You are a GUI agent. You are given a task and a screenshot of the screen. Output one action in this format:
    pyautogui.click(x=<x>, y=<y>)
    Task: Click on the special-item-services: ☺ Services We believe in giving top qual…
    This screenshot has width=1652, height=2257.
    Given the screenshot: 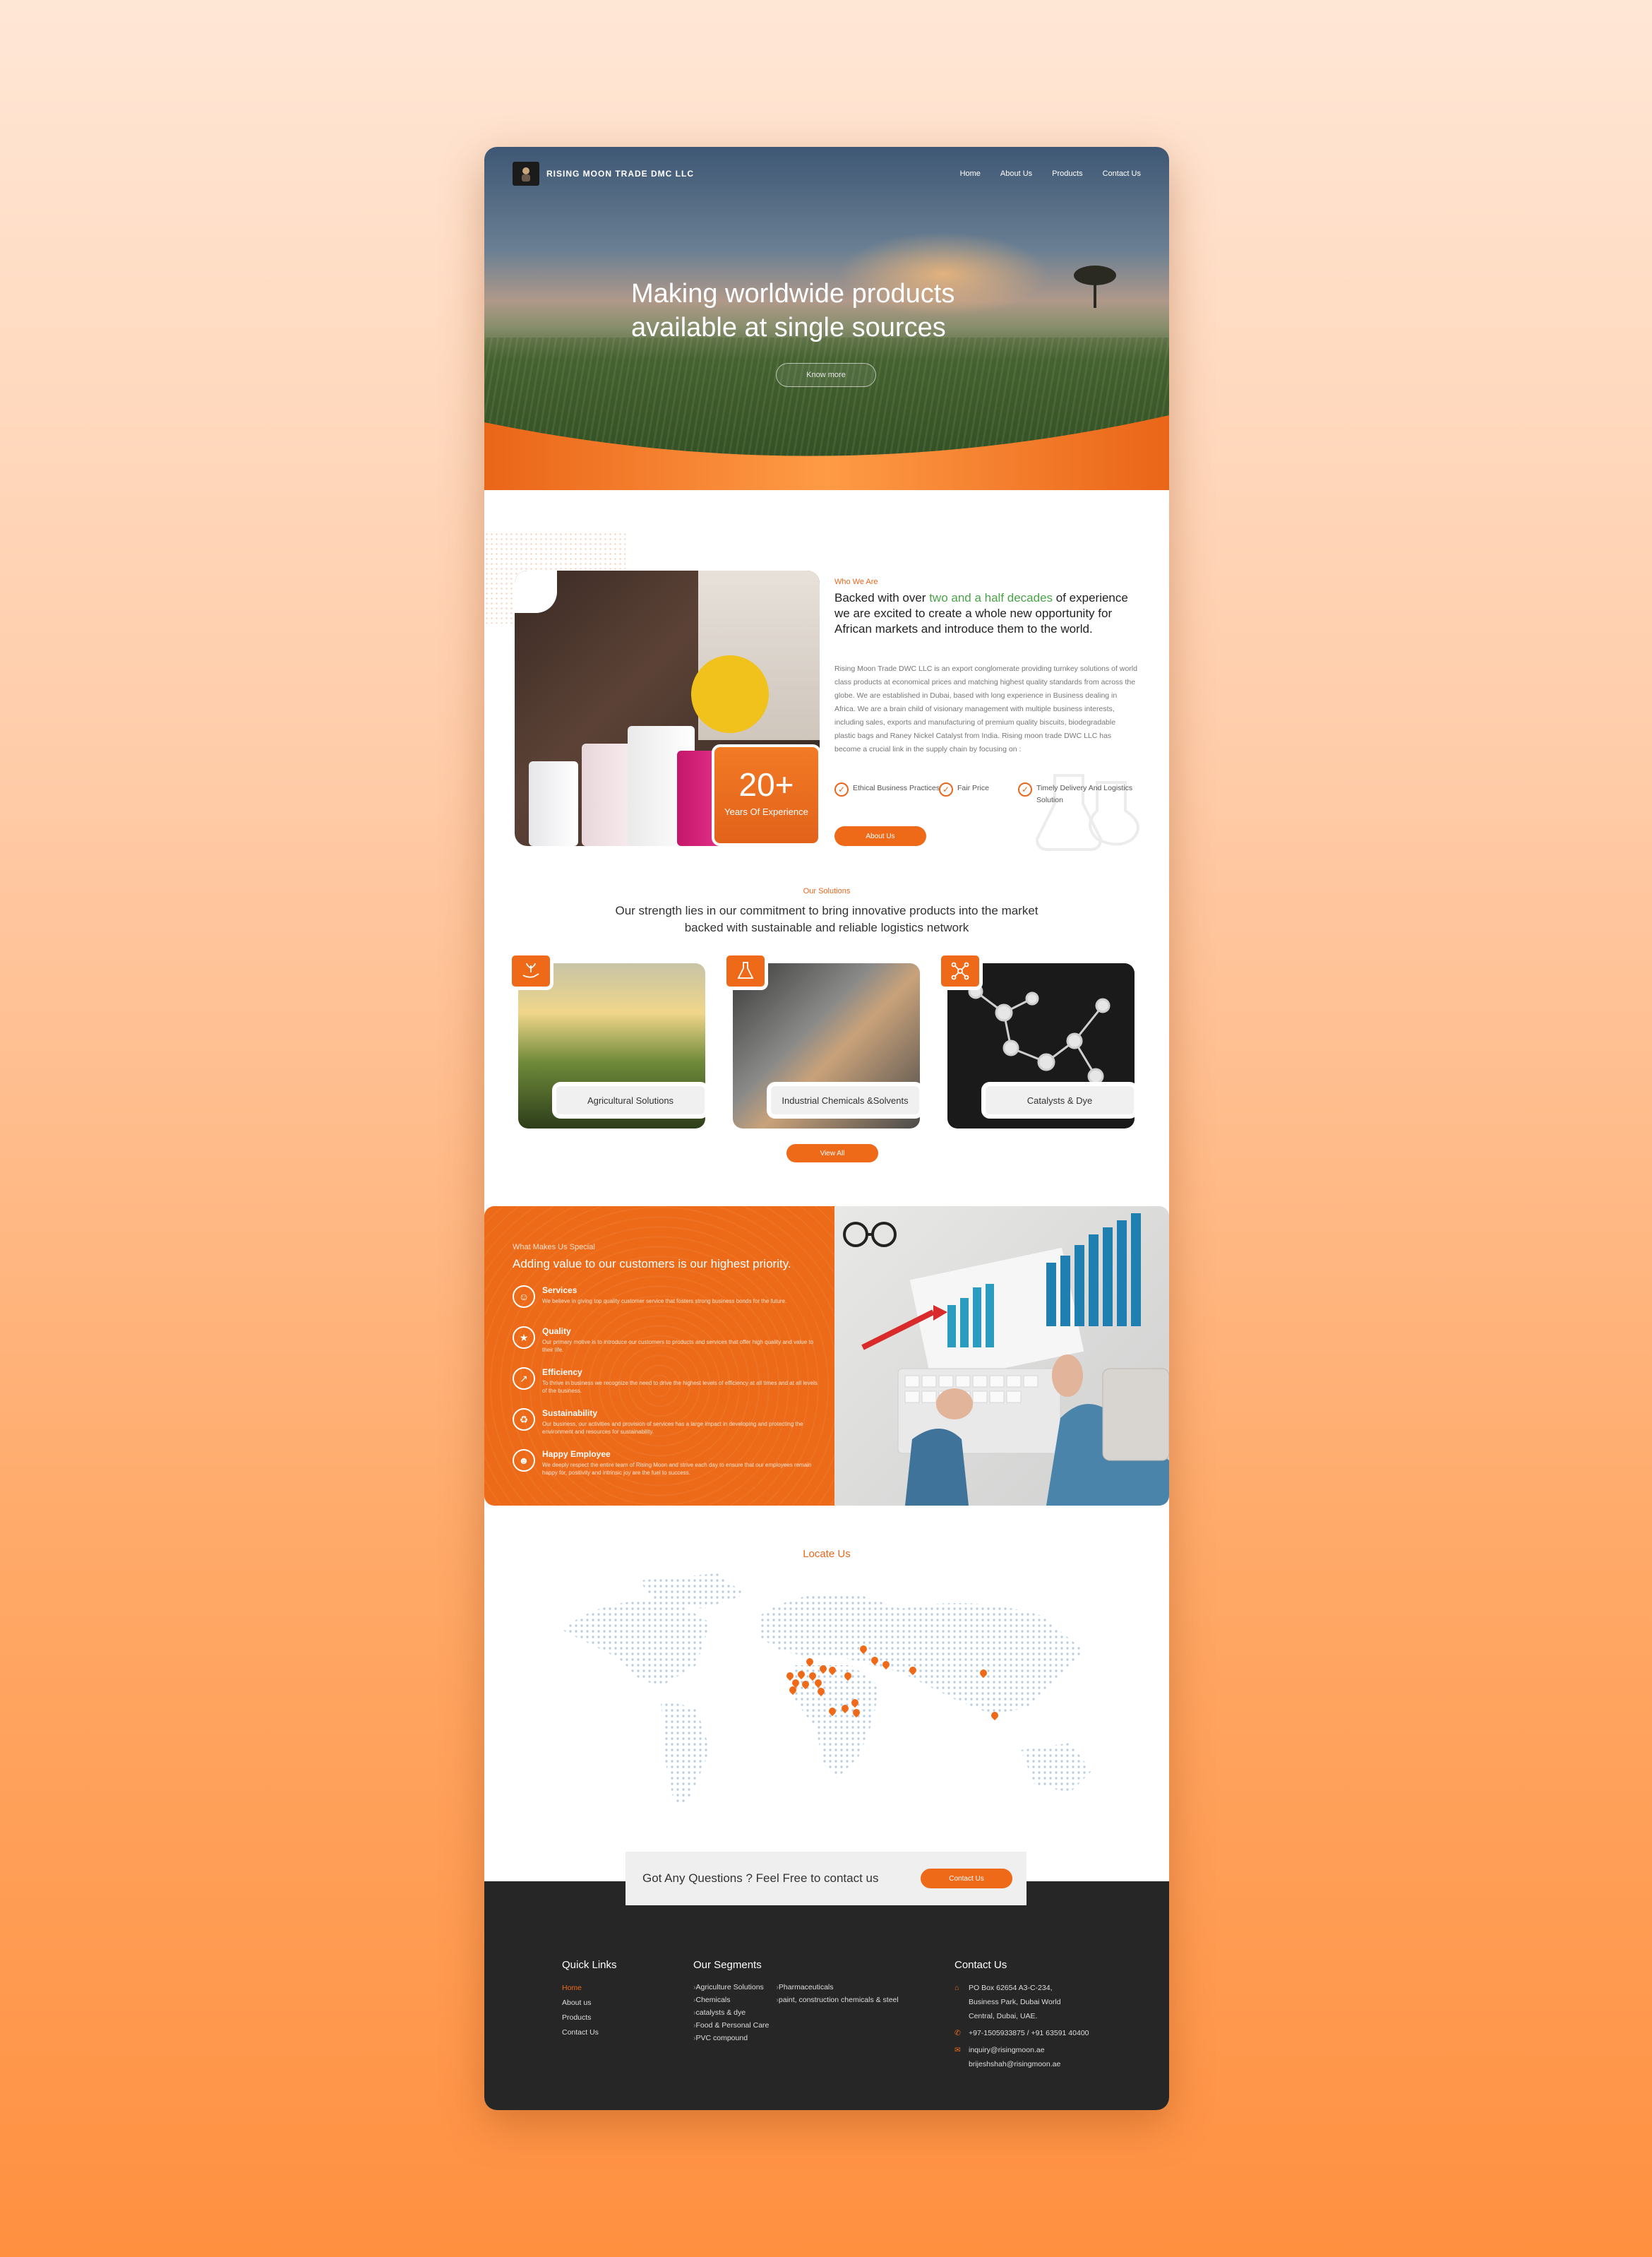 What is the action you would take?
    pyautogui.click(x=668, y=1296)
    